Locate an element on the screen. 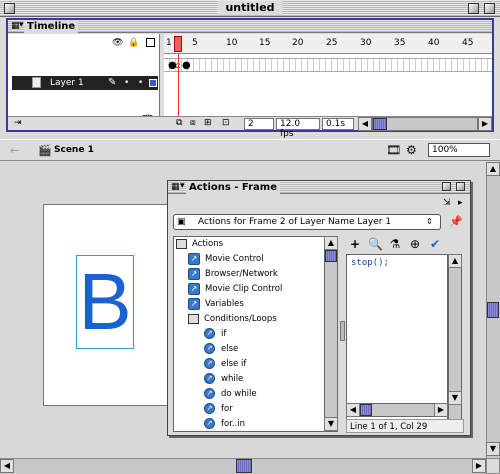  add-action-icon: + is located at coordinates (355, 244).